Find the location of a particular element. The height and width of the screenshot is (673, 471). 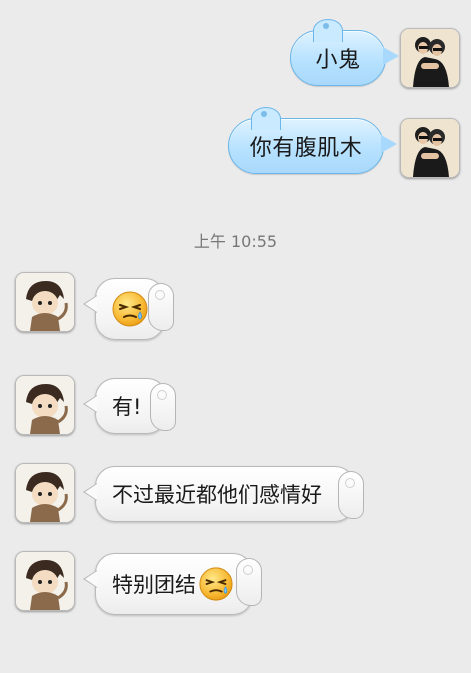

outgoing-message-bubble: 你有腹肌木 is located at coordinates (312, 140).